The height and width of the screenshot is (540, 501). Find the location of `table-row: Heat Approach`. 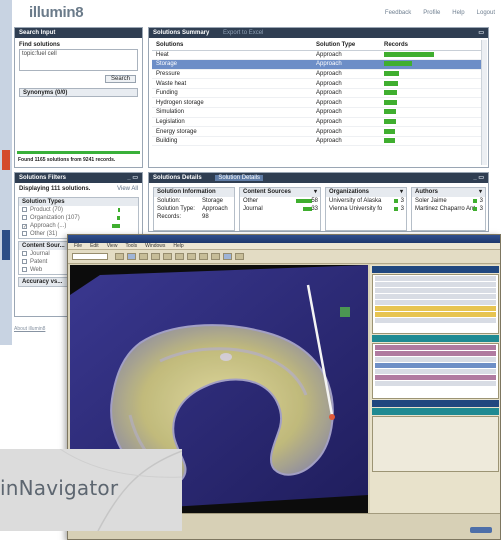

table-row: Heat Approach is located at coordinates (318, 55).